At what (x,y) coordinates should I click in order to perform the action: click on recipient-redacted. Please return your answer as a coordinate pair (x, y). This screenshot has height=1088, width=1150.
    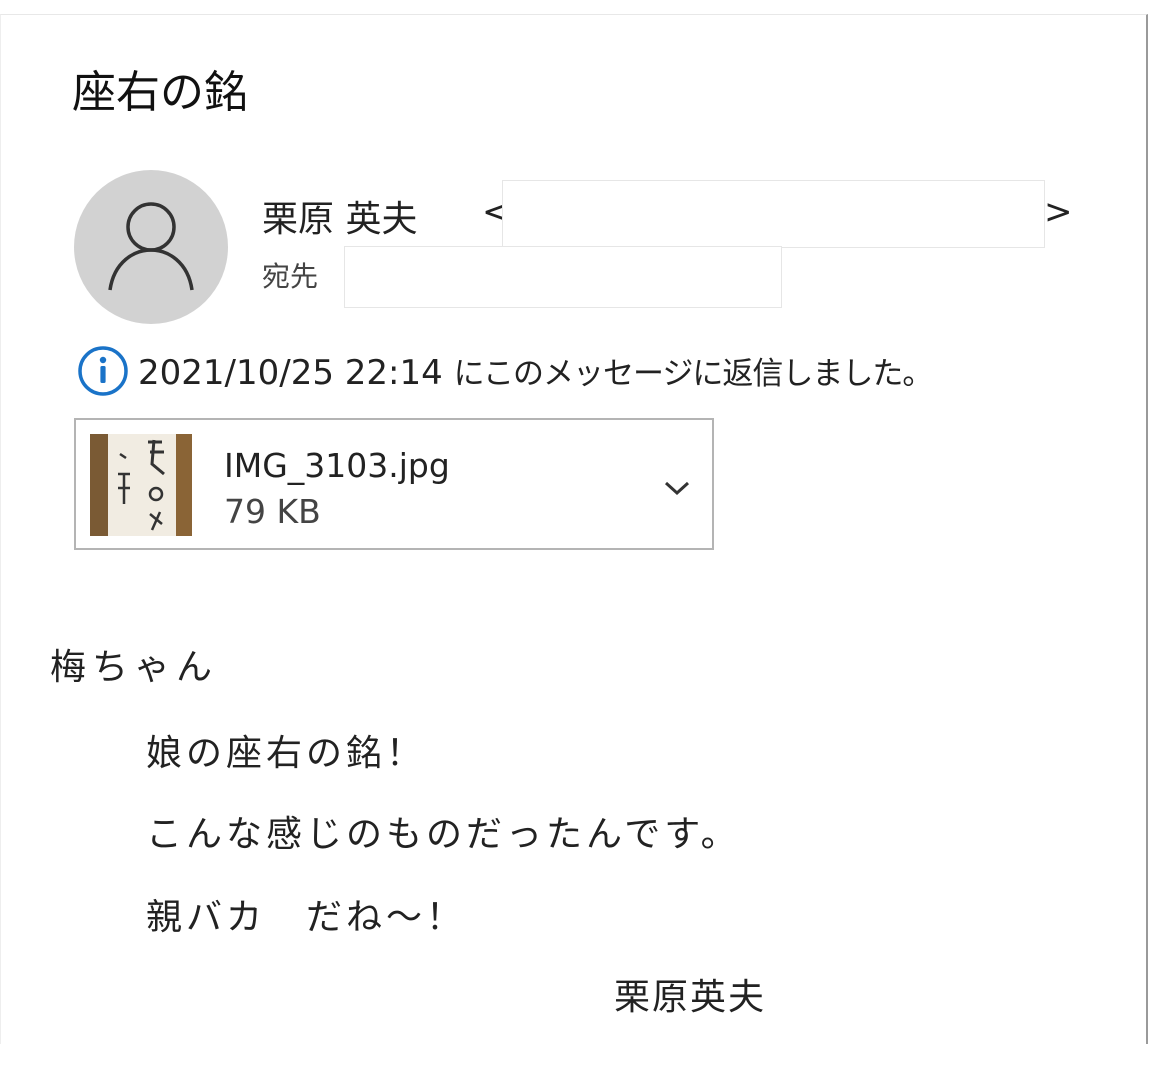
    Looking at the image, I should click on (563, 277).